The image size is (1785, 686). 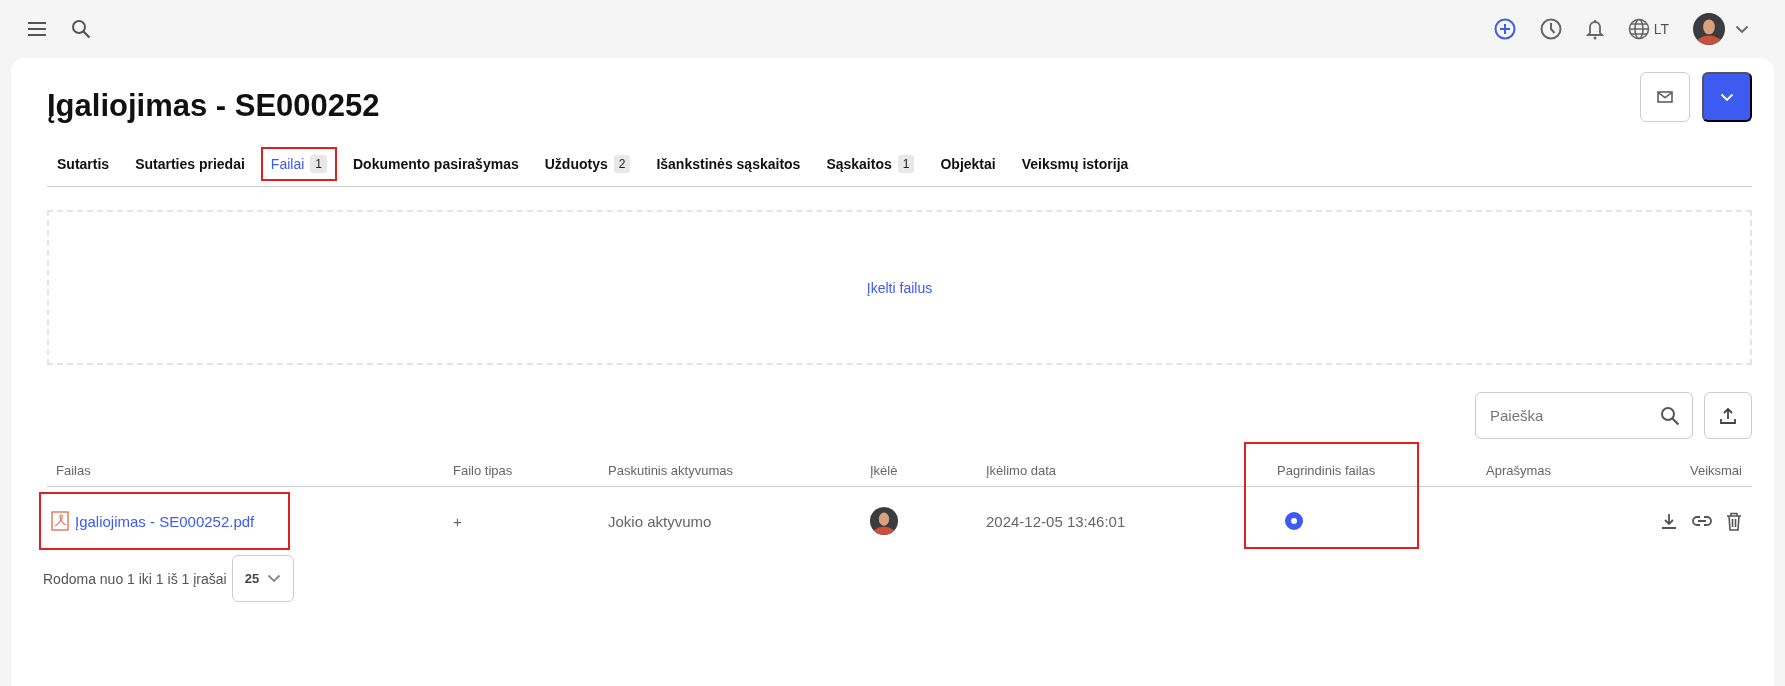 I want to click on trash-icon, so click(x=1734, y=521).